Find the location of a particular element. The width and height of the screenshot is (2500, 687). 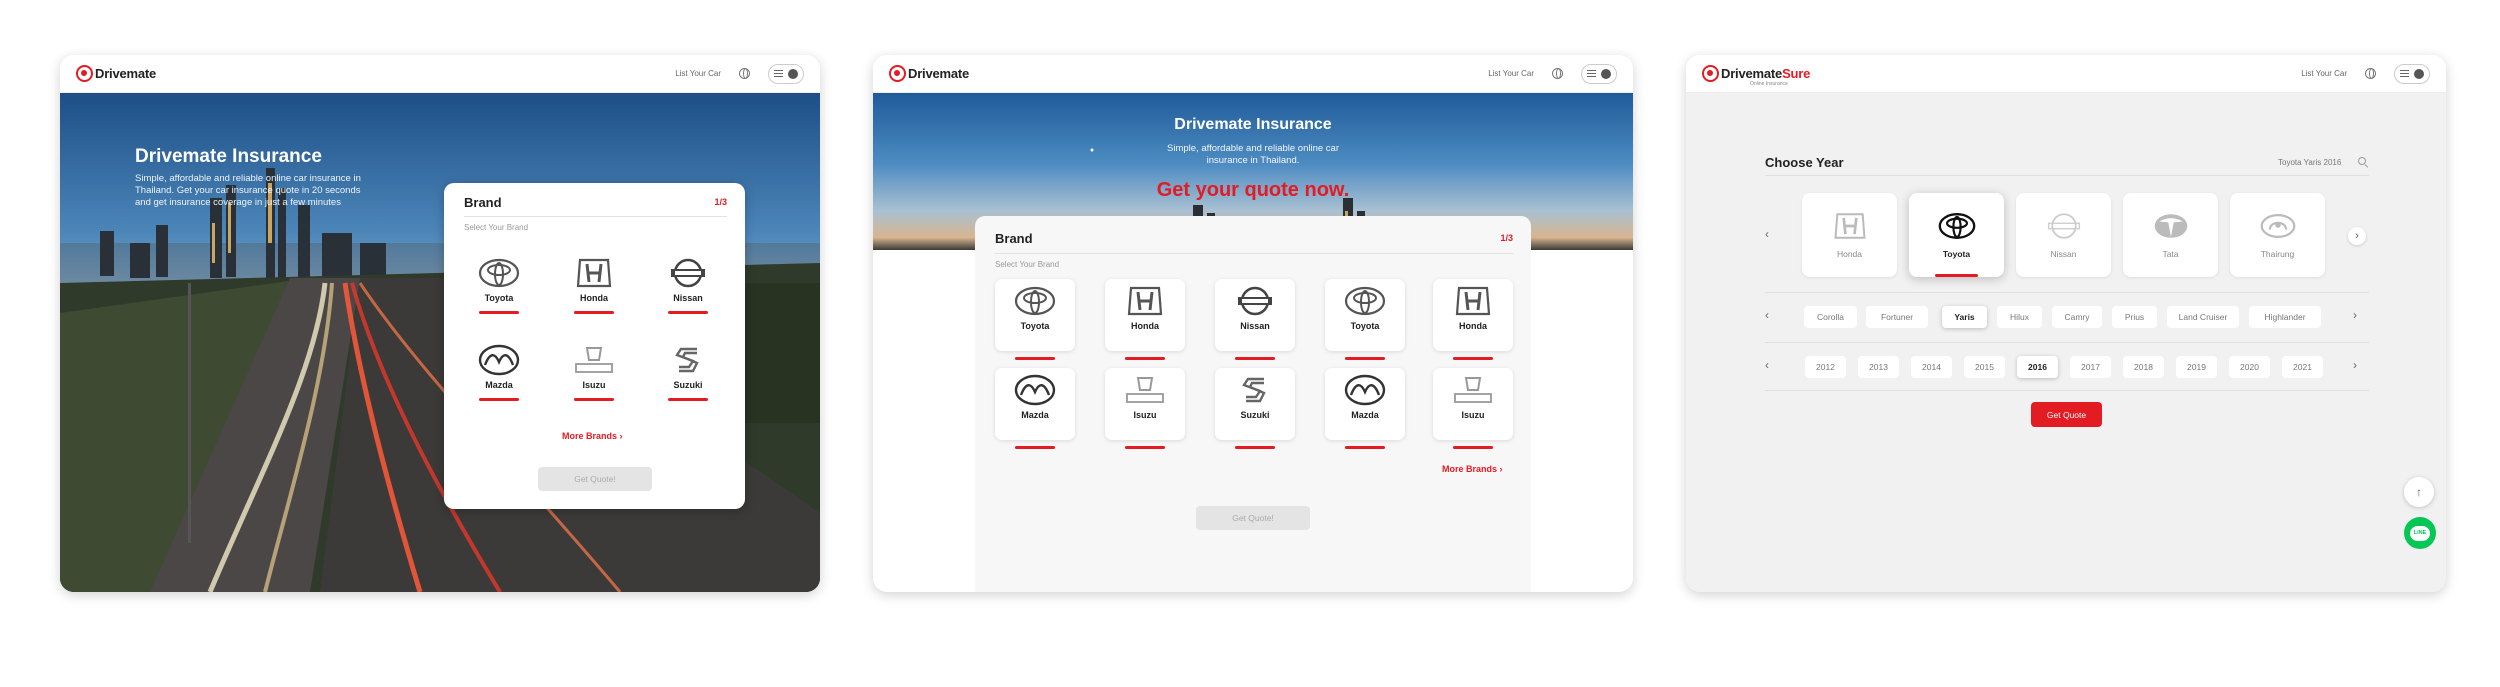

brand-tile-toyota-selected: Toyota is located at coordinates (1956, 235).